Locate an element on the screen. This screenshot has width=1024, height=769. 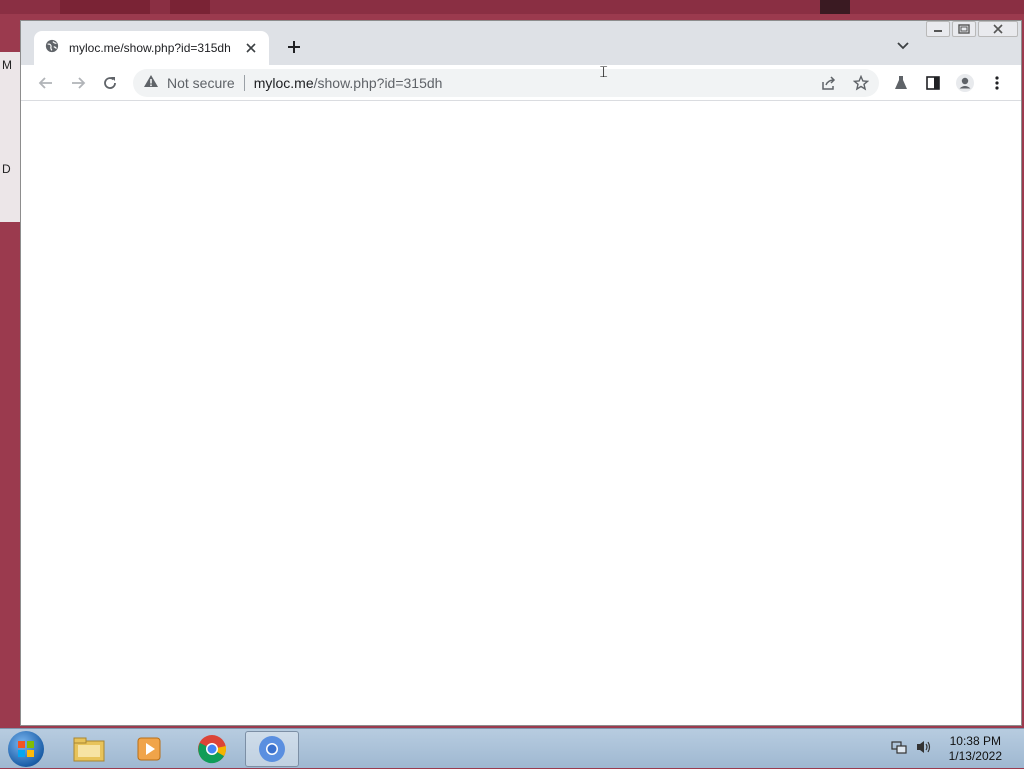
windows-logo-icon is located at coordinates (26, 749).